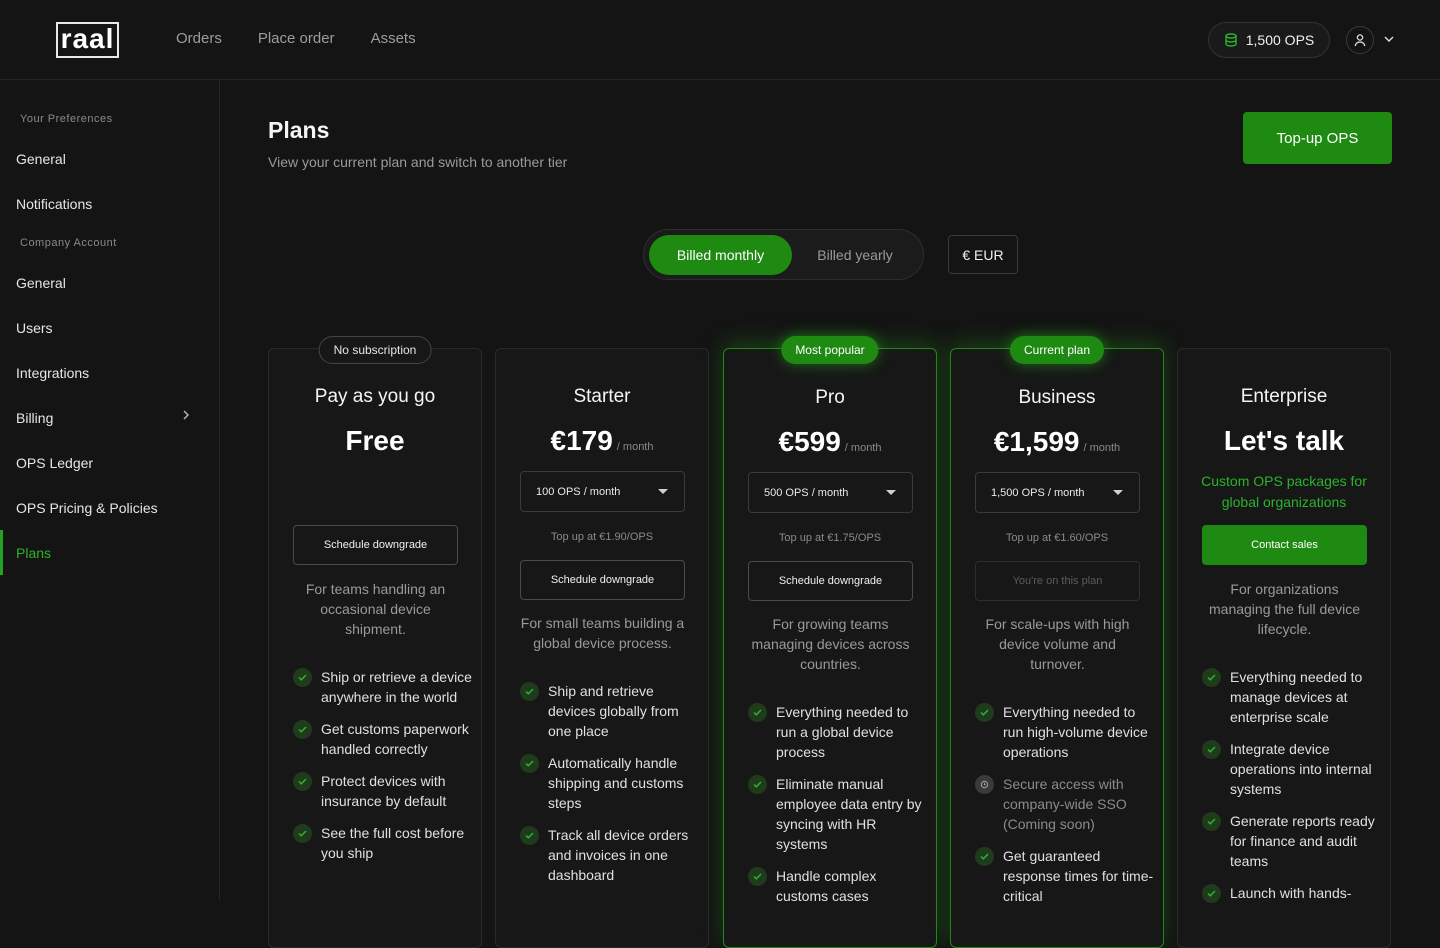 Image resolution: width=1440 pixels, height=948 pixels. What do you see at coordinates (581, 440) in the screenshot?
I see `plan-price-amount: €179` at bounding box center [581, 440].